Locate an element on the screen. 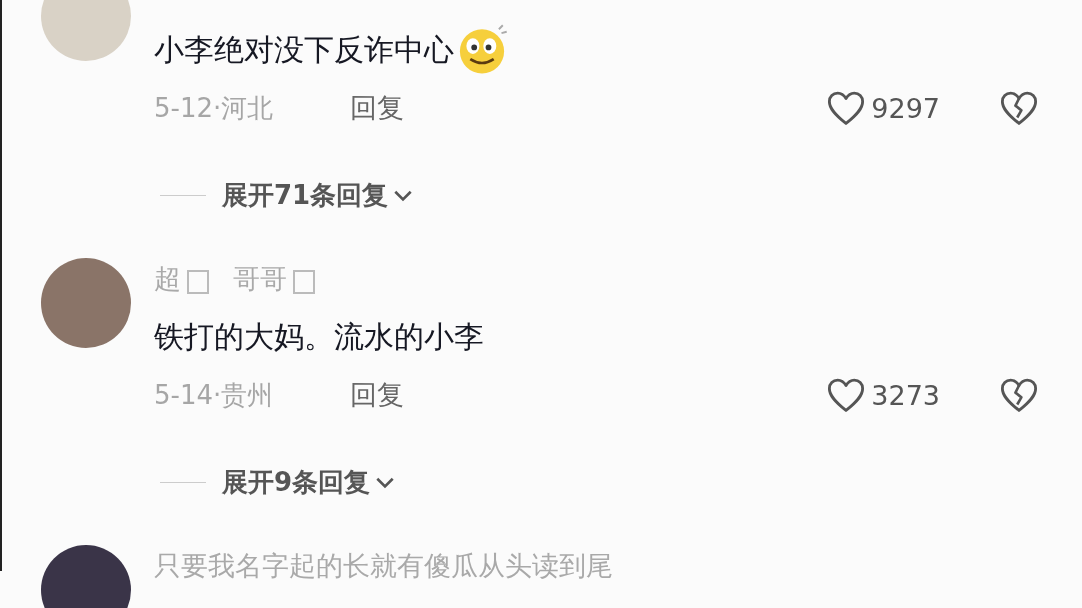  like-count: 9297 is located at coordinates (905, 108).